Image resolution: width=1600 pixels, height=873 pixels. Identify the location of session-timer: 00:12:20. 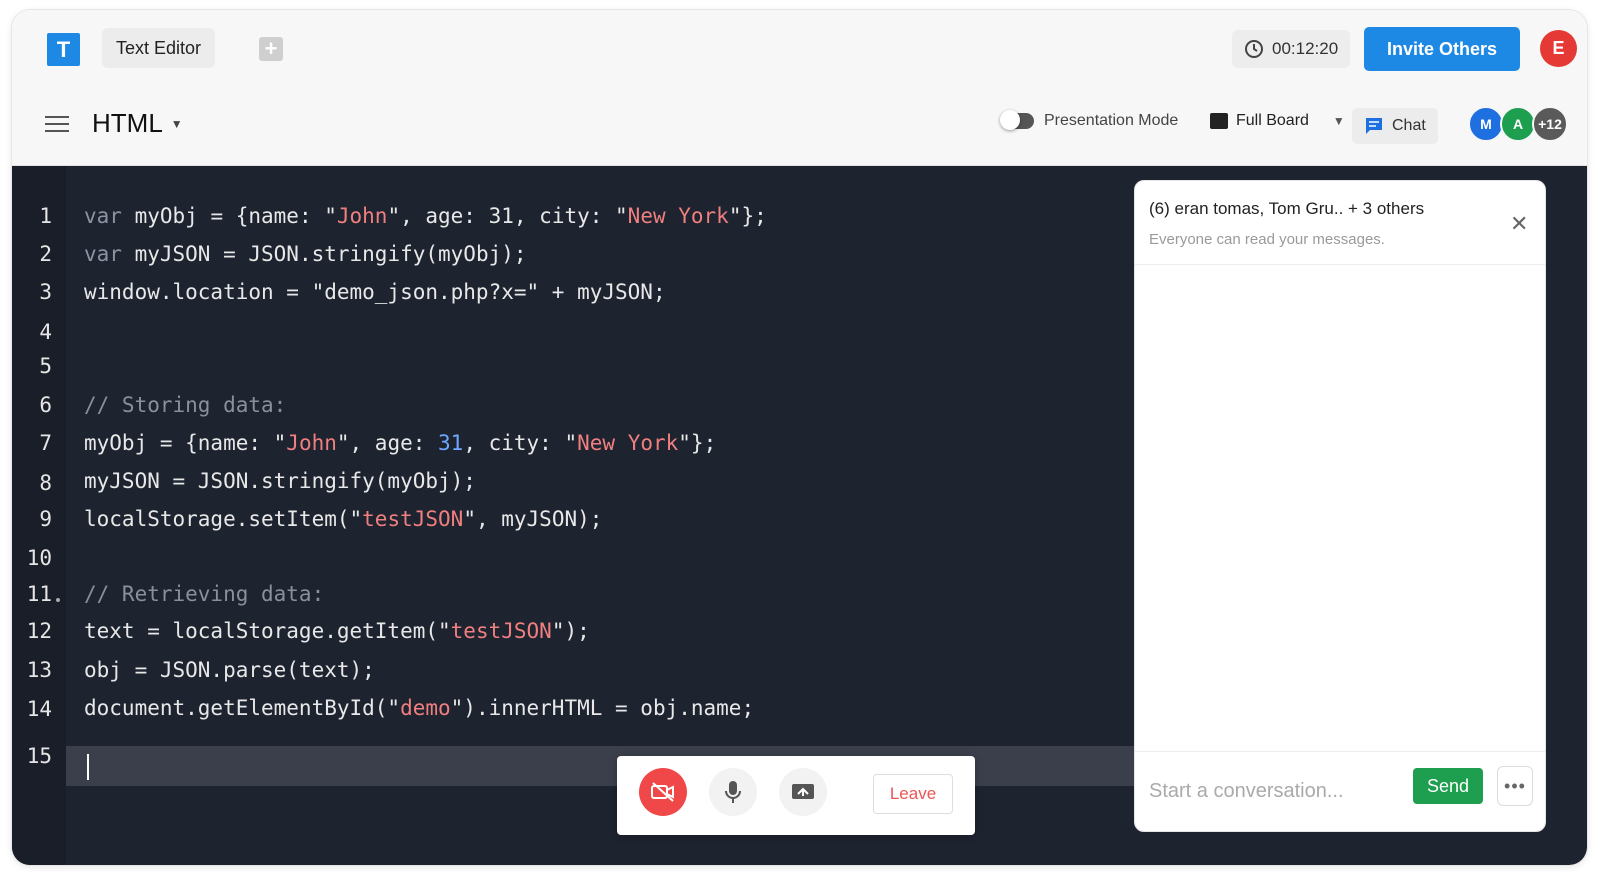
(1291, 49).